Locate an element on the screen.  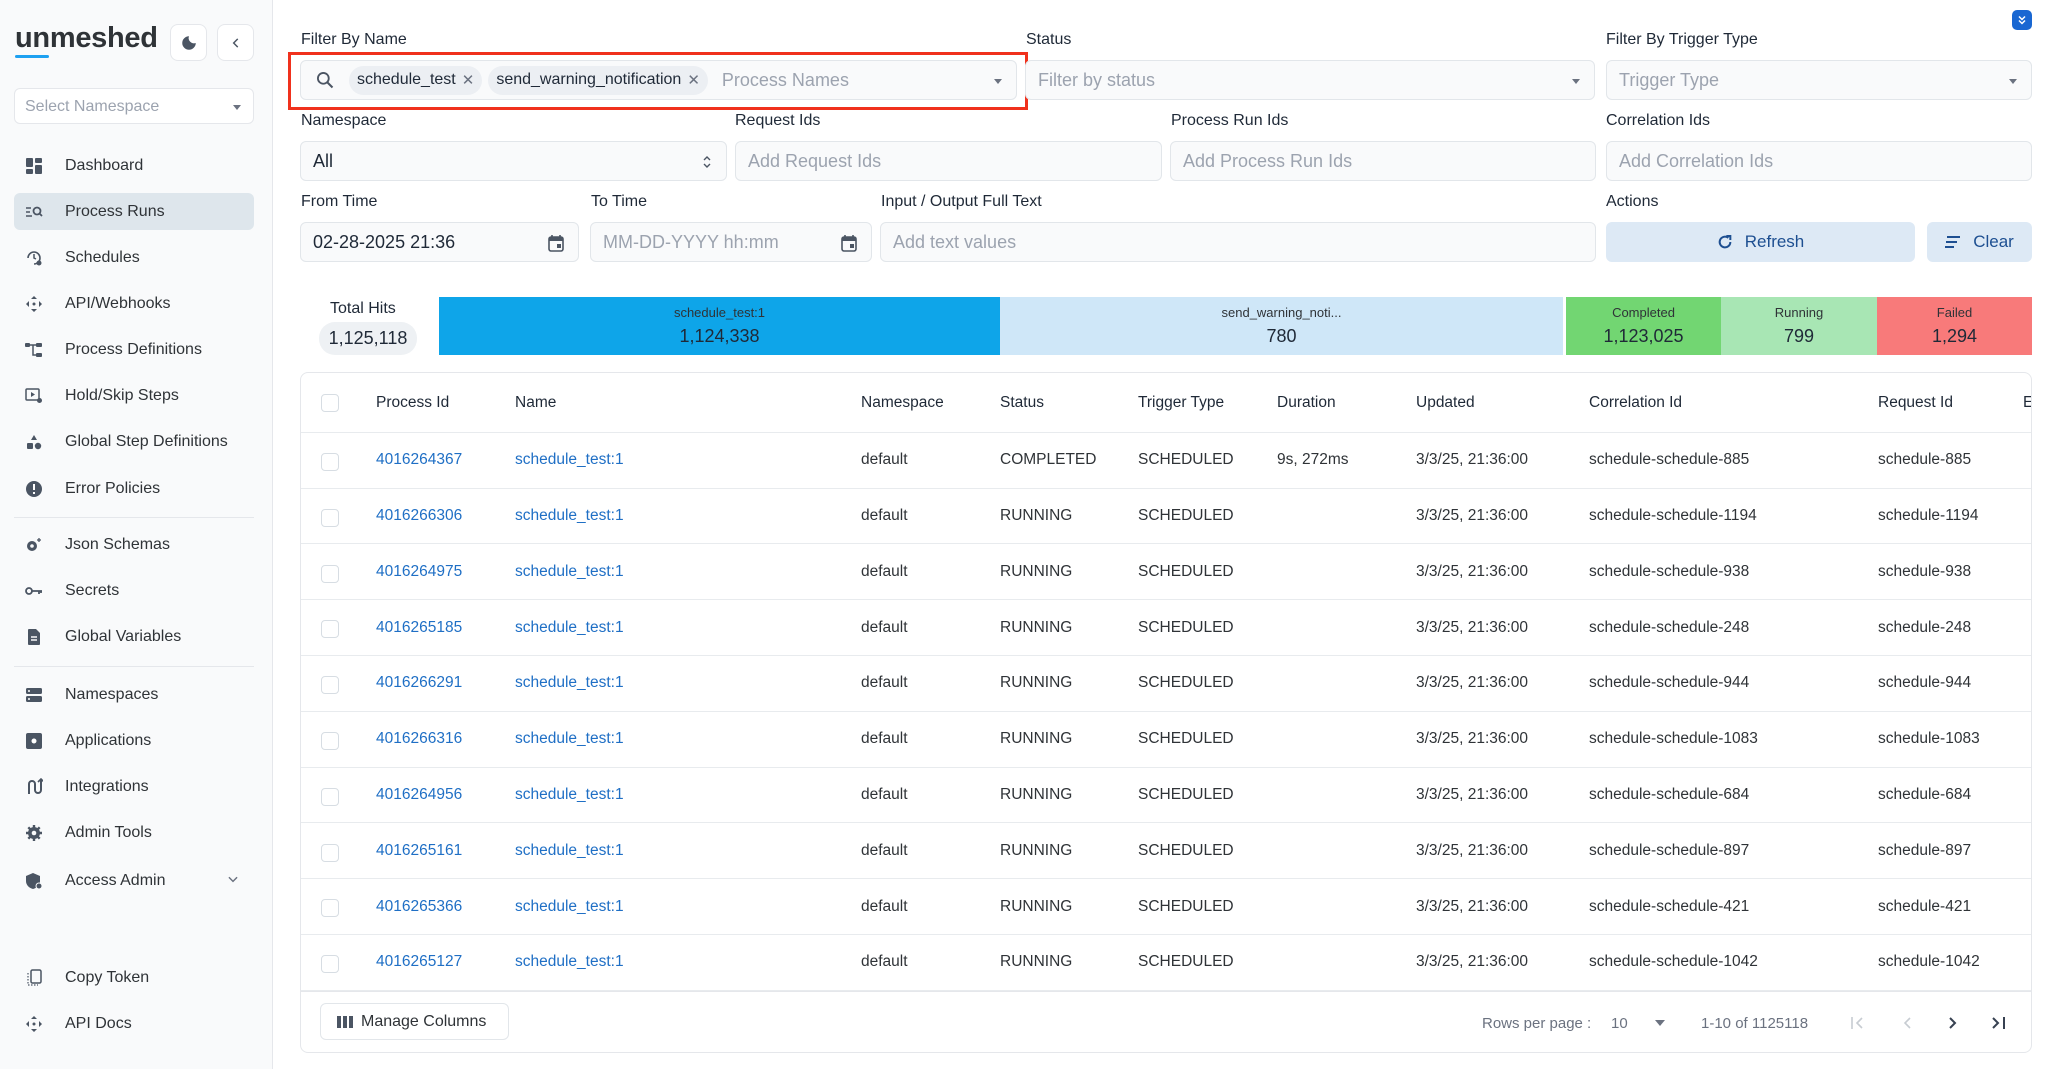
sidebar-item-global-variables: Global Variables is located at coordinates (134, 636).